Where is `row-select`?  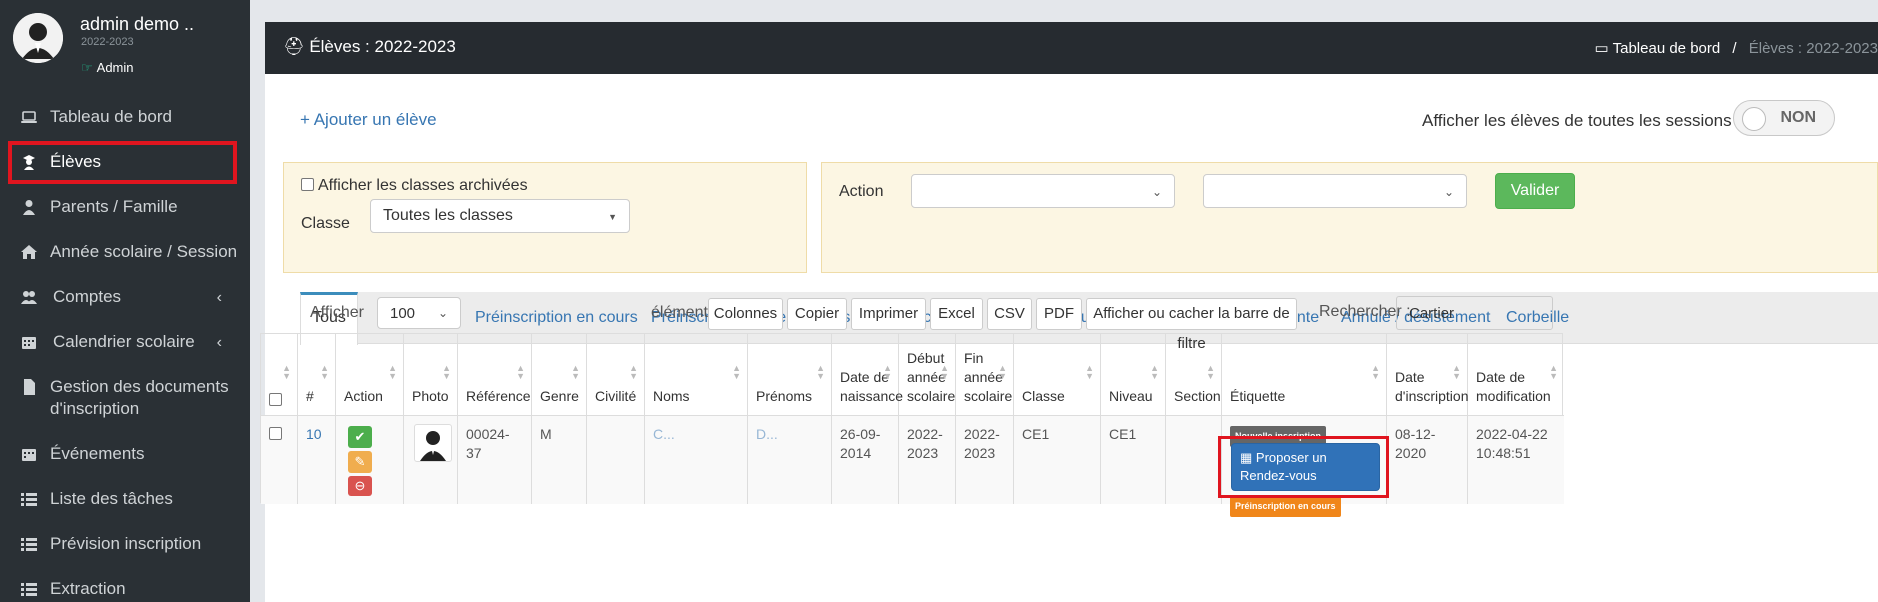
row-select is located at coordinates (279, 460).